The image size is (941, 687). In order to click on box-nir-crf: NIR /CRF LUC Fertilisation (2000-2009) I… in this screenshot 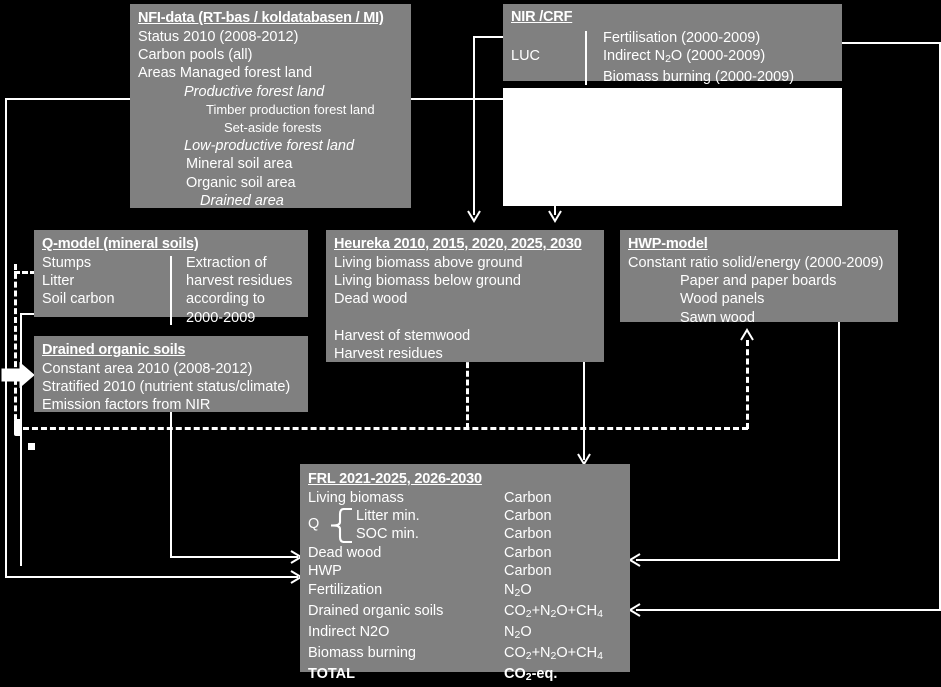, I will do `click(672, 44)`.